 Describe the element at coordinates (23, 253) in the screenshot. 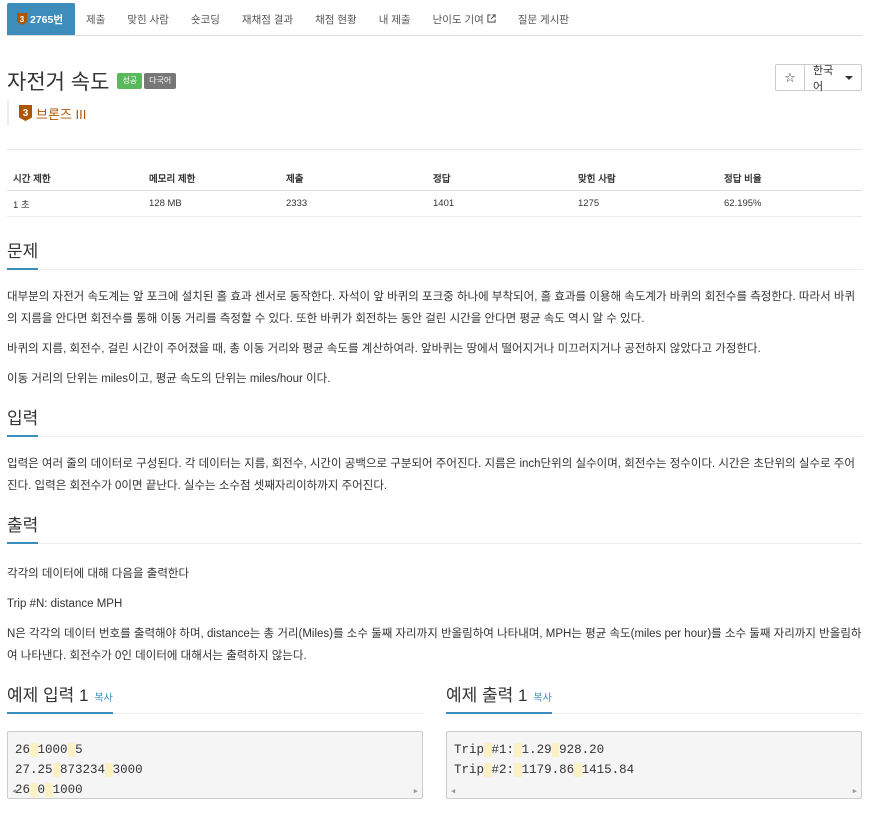

I see `section-title-description: 문제` at that location.